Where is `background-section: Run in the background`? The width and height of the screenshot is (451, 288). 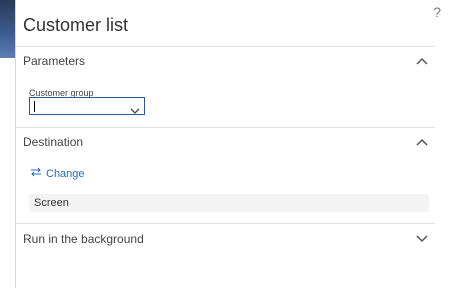
background-section: Run in the background is located at coordinates (225, 238).